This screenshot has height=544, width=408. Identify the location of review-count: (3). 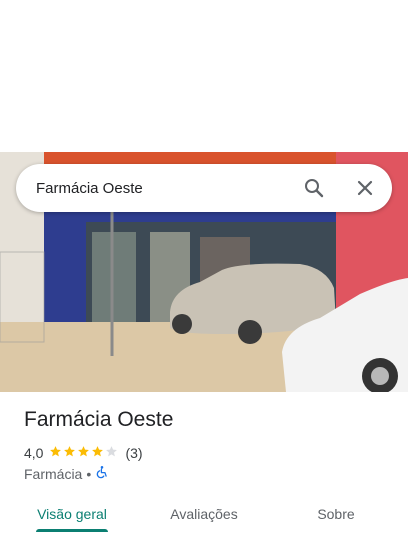
(133, 453).